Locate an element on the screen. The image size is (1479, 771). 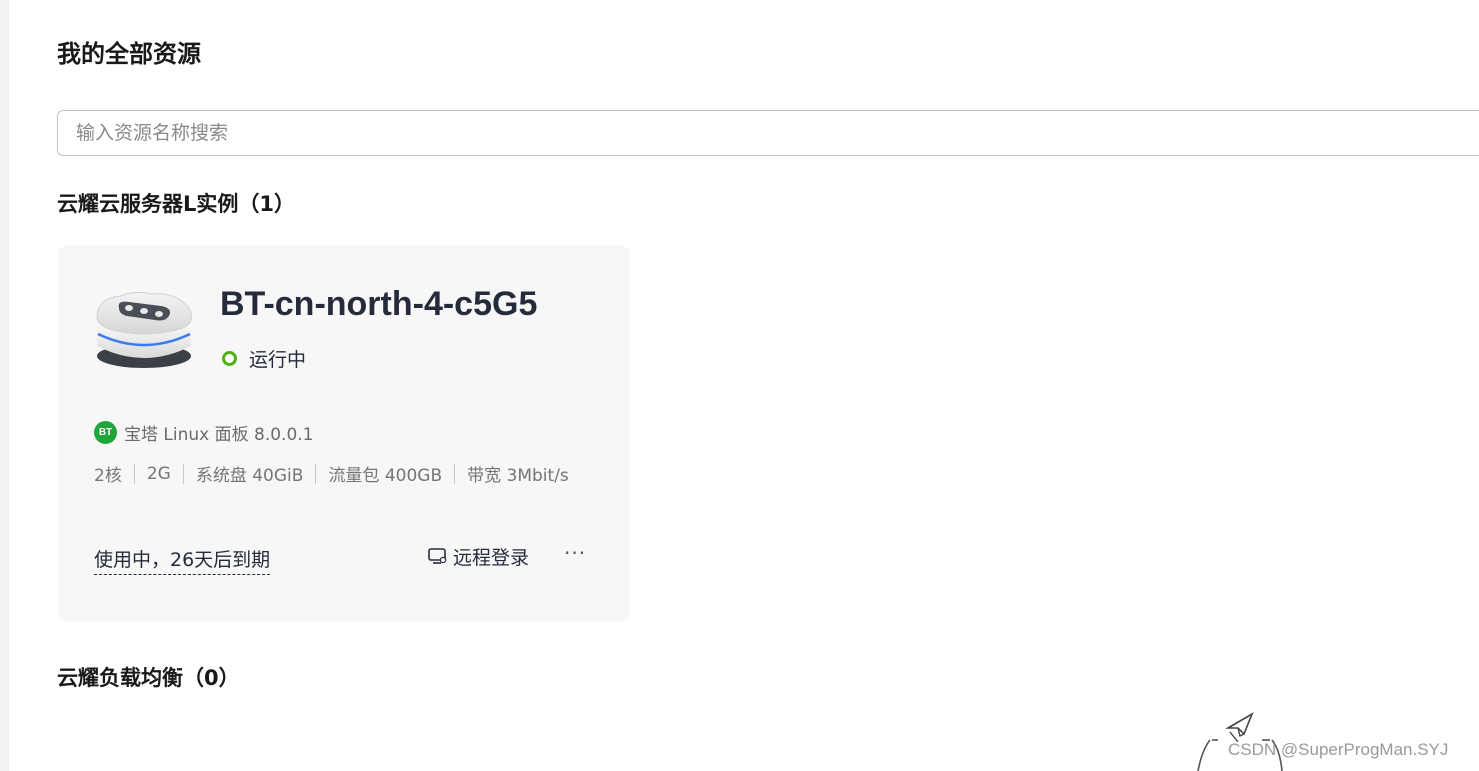
remote-login-button: 远程登录 is located at coordinates (478, 556).